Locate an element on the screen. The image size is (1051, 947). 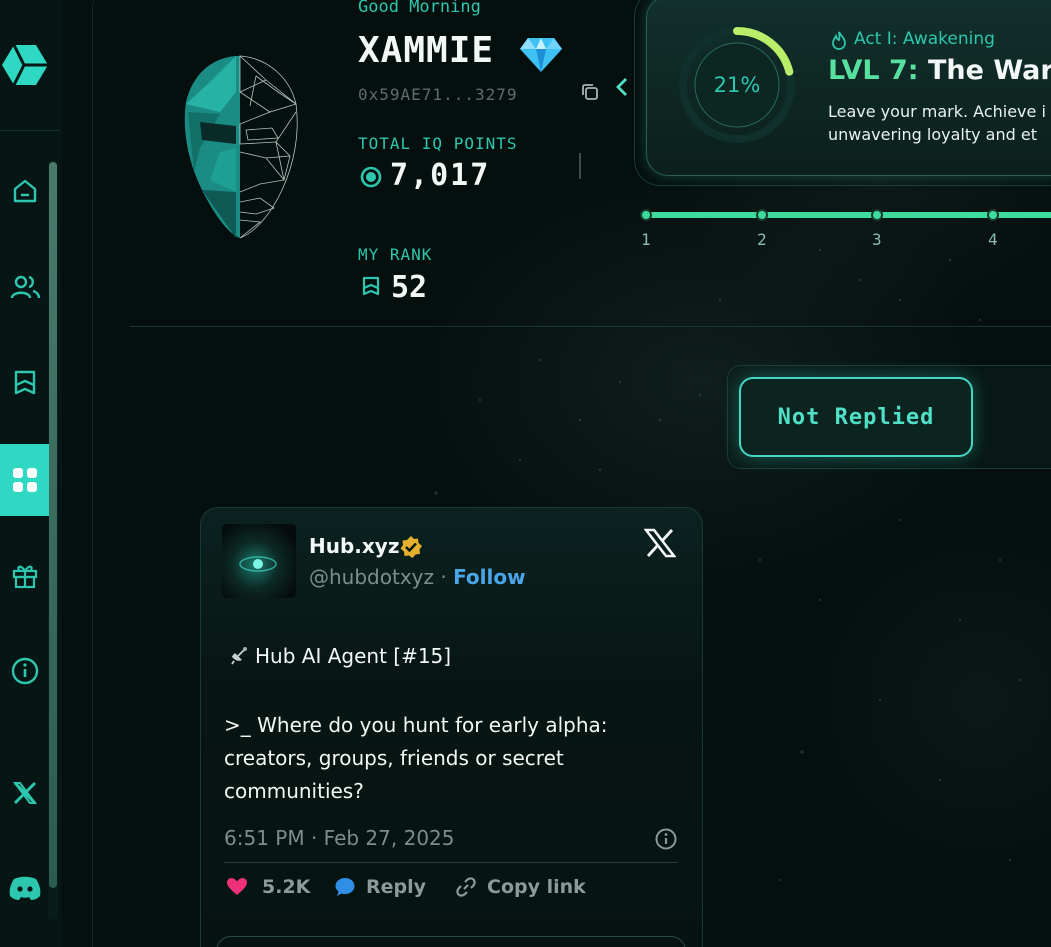
chevron-left-icon is located at coordinates (622, 87).